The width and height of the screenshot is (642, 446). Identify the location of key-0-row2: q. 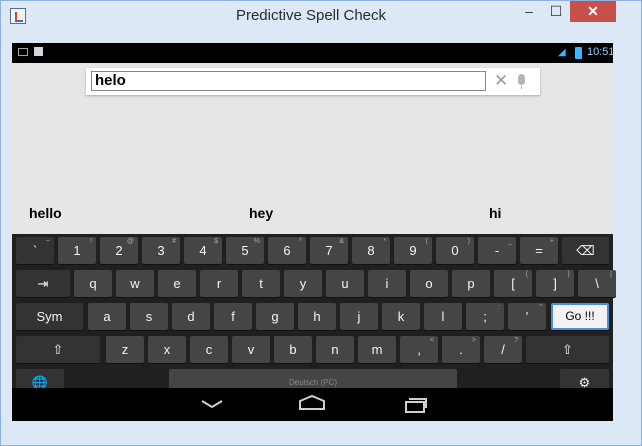
(93, 283).